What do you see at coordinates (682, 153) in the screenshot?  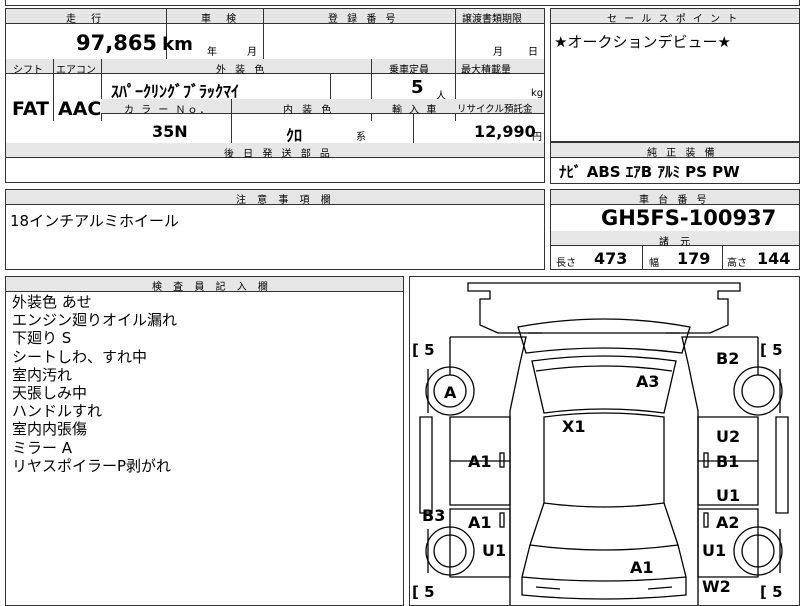 I see `genuine-equipment-label: 純 正 装 備` at bounding box center [682, 153].